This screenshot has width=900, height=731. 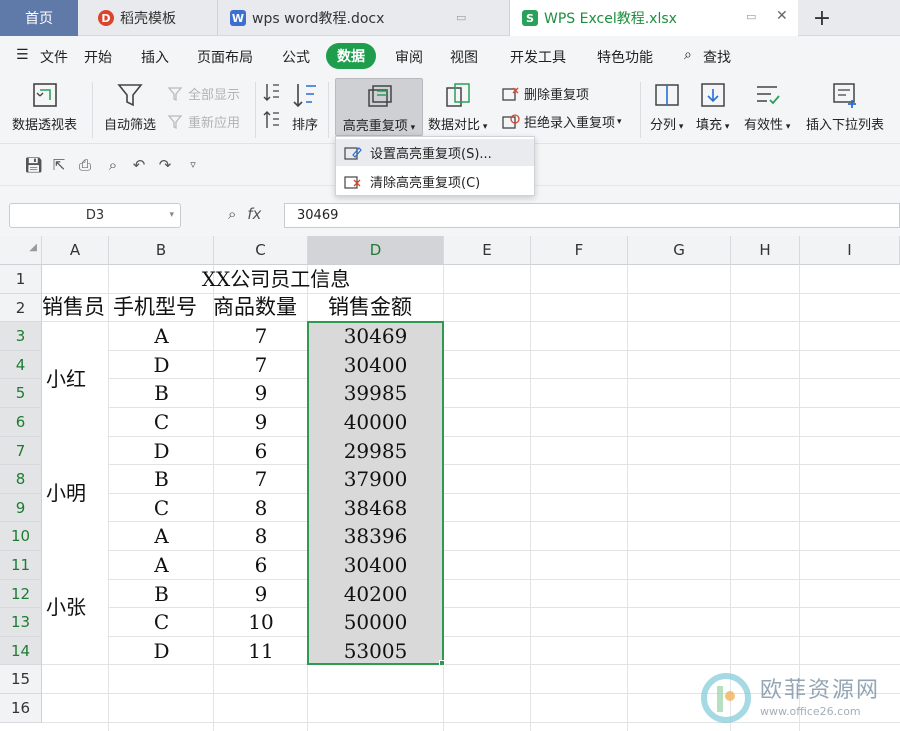 What do you see at coordinates (767, 106) in the screenshot?
I see `validity-button: 有效性 ▾` at bounding box center [767, 106].